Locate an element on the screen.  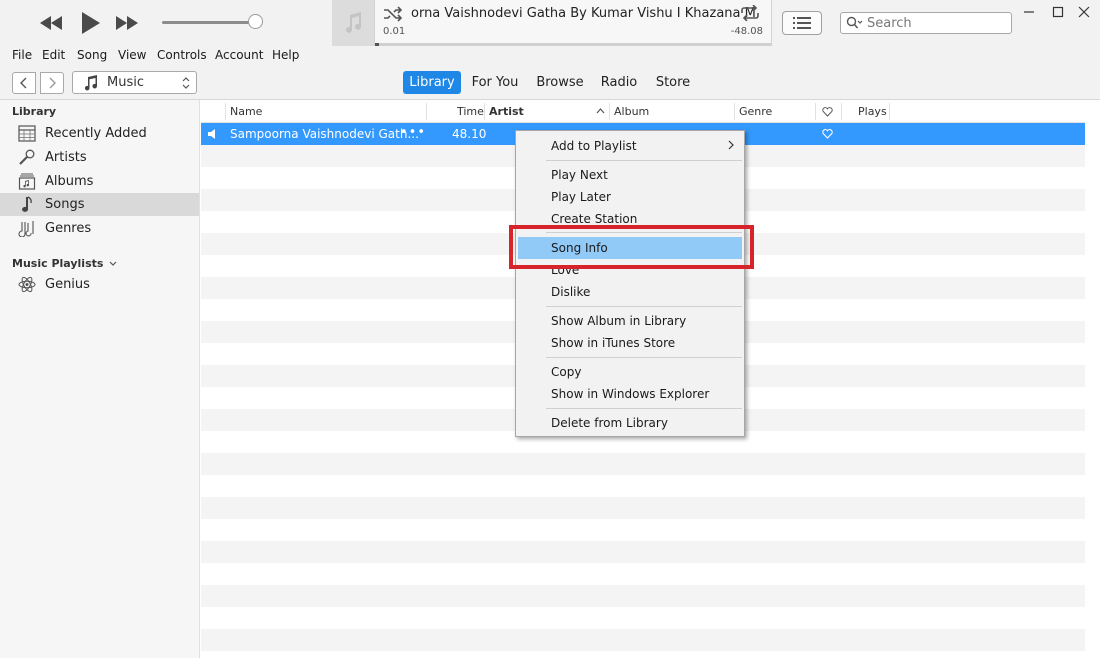
updown-chevron-icon is located at coordinates (186, 83).